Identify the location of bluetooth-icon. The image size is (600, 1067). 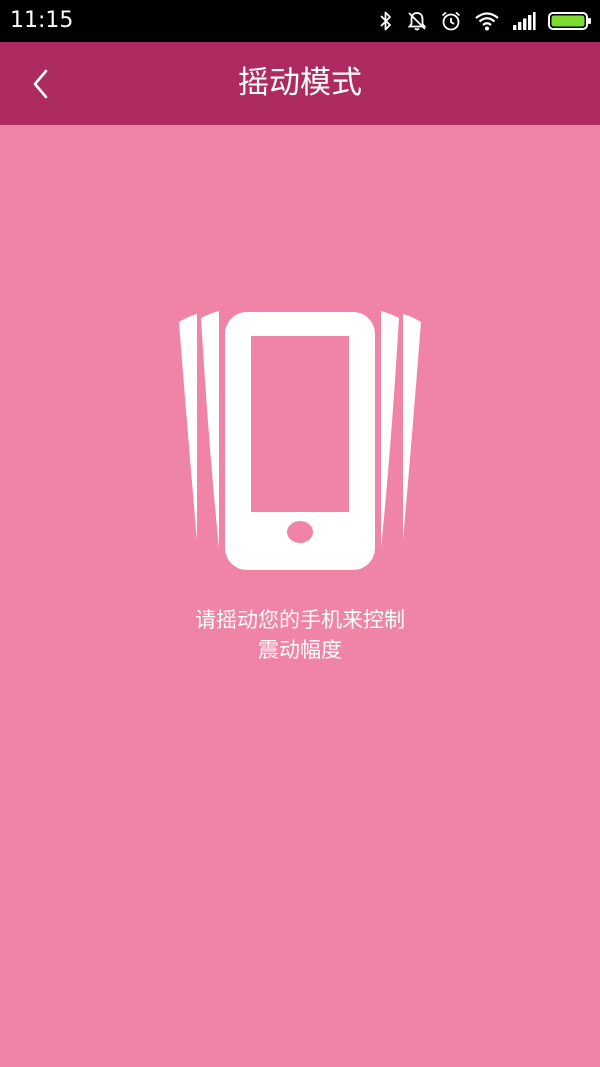
(385, 21).